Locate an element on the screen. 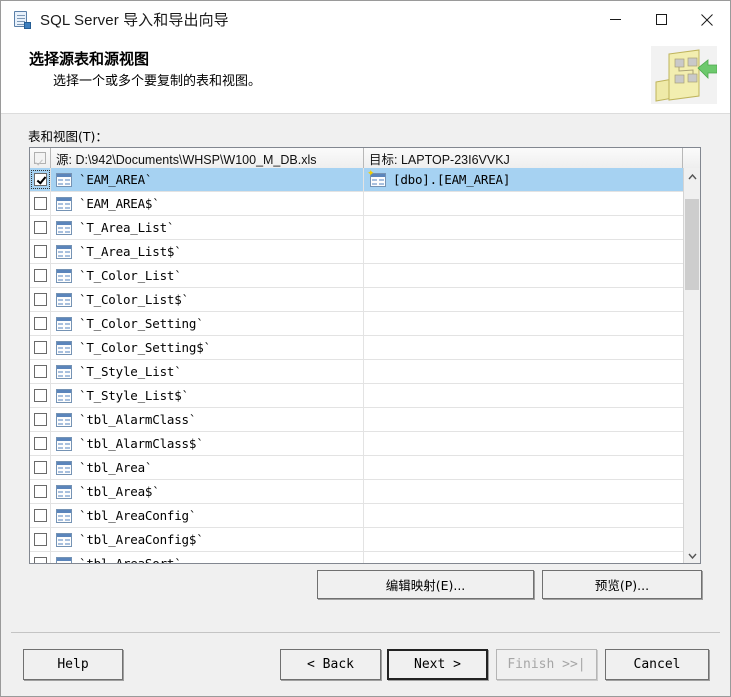  help-button: Help is located at coordinates (73, 664).